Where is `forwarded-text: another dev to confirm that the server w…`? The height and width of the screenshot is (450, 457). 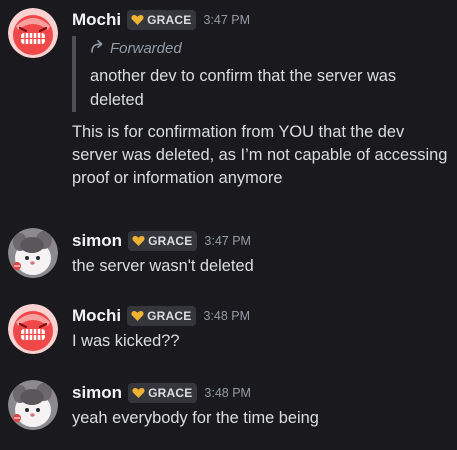 forwarded-text: another dev to confirm that the server w… is located at coordinates (243, 88).